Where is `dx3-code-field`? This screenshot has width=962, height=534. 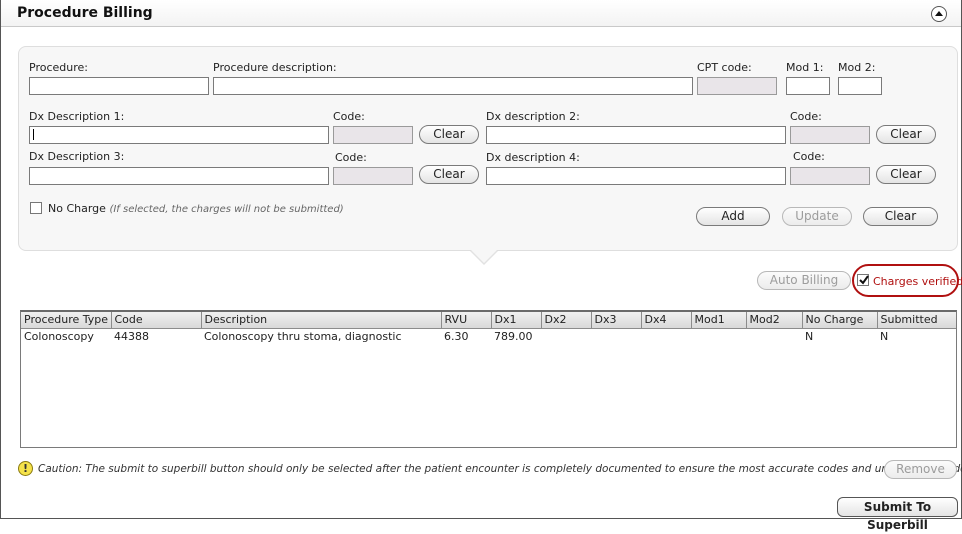
dx3-code-field is located at coordinates (373, 176).